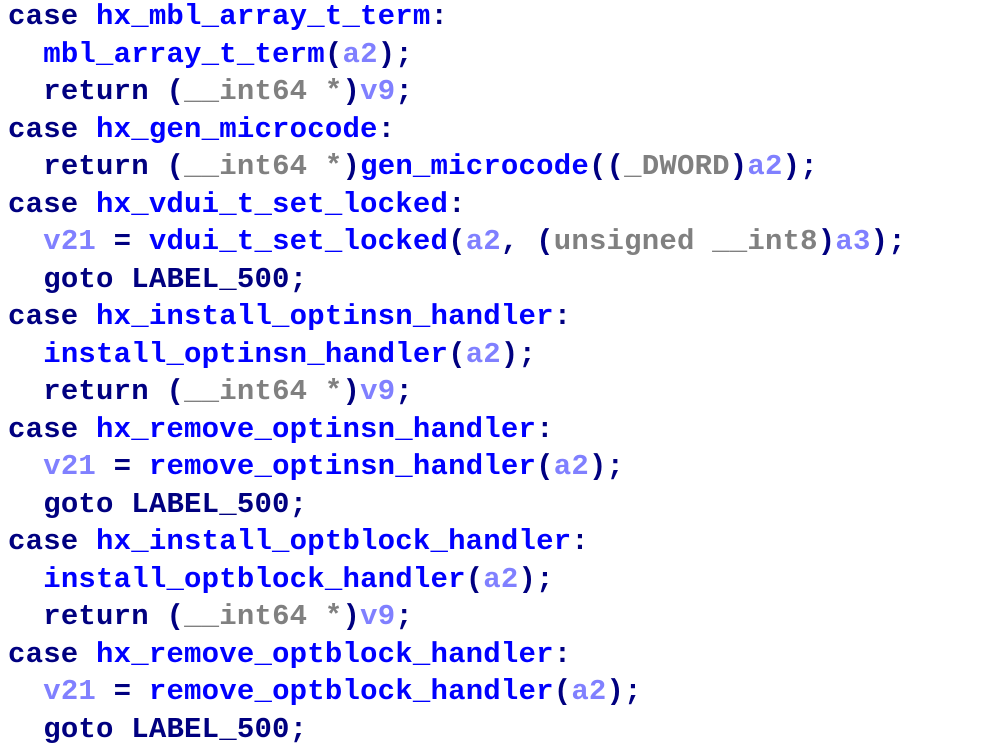 The width and height of the screenshot is (1000, 748). Describe the element at coordinates (342, 466) in the screenshot. I see `code-identifier: remove_optinsn_handler` at that location.